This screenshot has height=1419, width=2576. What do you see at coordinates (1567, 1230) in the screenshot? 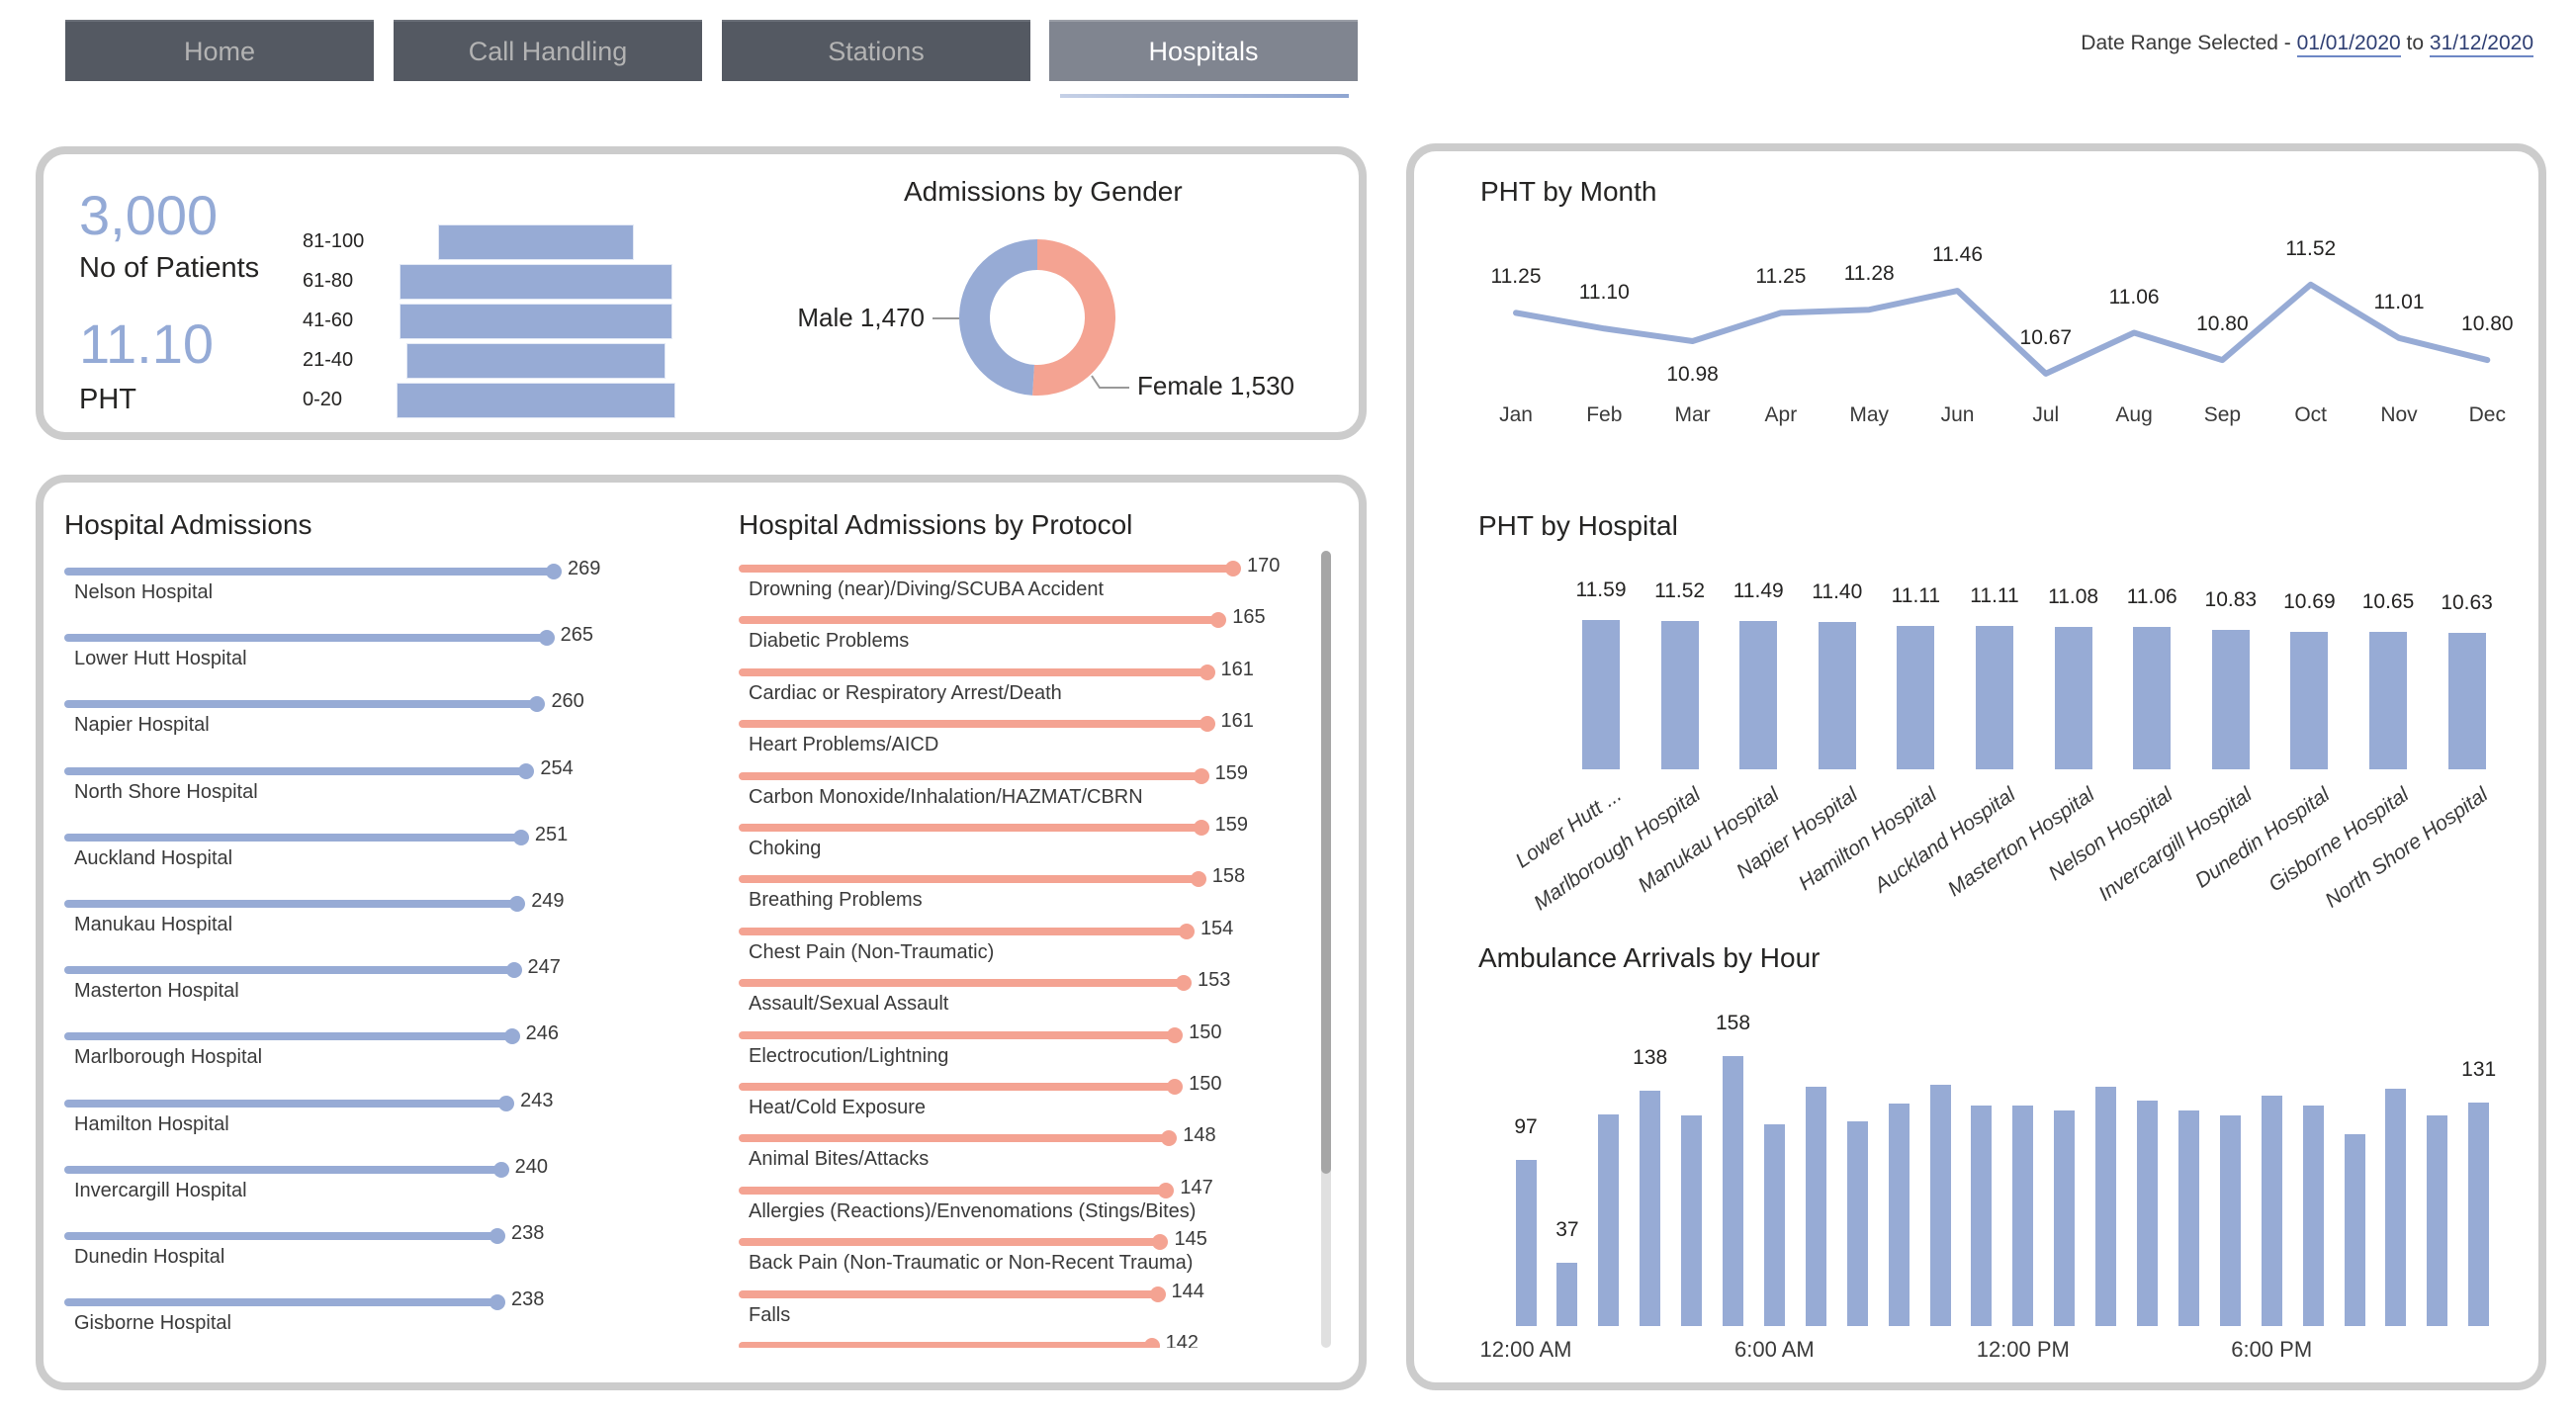
I see `arrivals-data-label: 37` at bounding box center [1567, 1230].